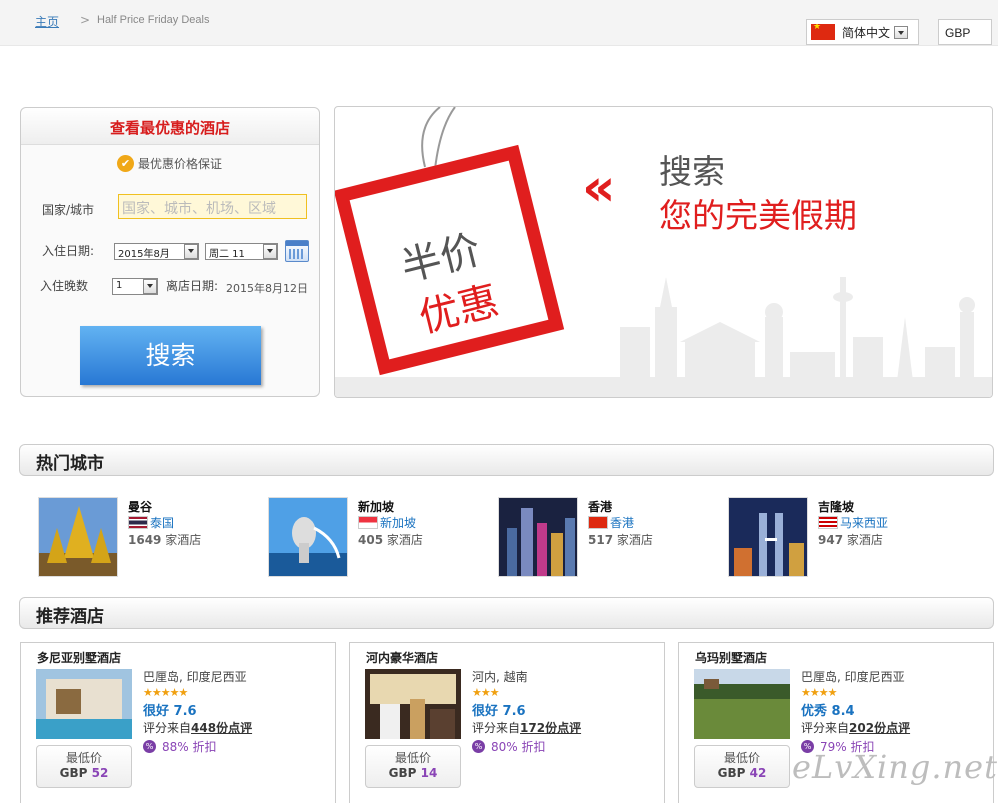  Describe the element at coordinates (64, 286) in the screenshot. I see `nights-label: 入住晚数` at that location.